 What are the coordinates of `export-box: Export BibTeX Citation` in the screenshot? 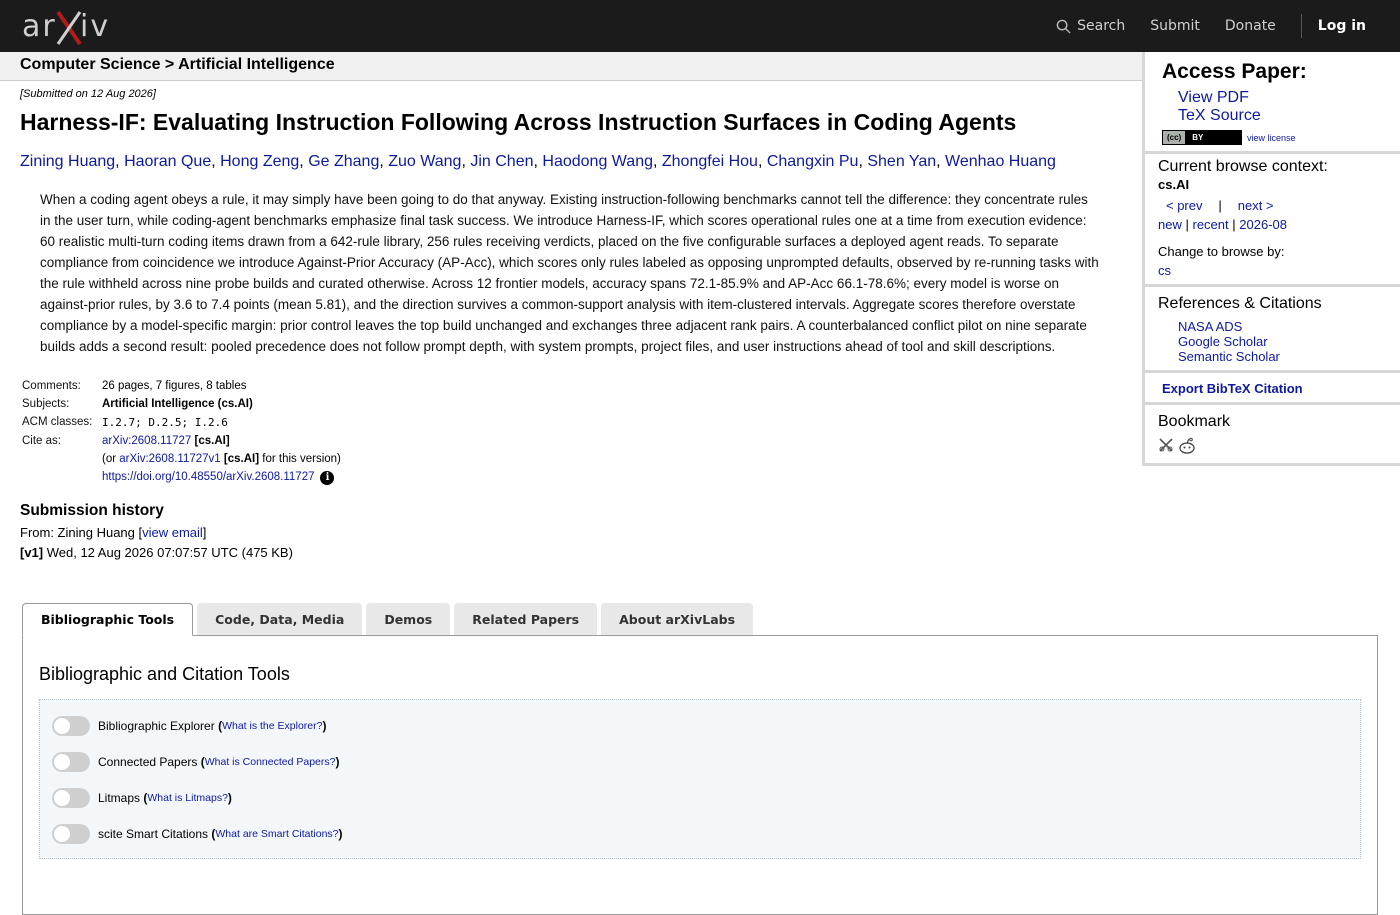 It's located at (1271, 389).